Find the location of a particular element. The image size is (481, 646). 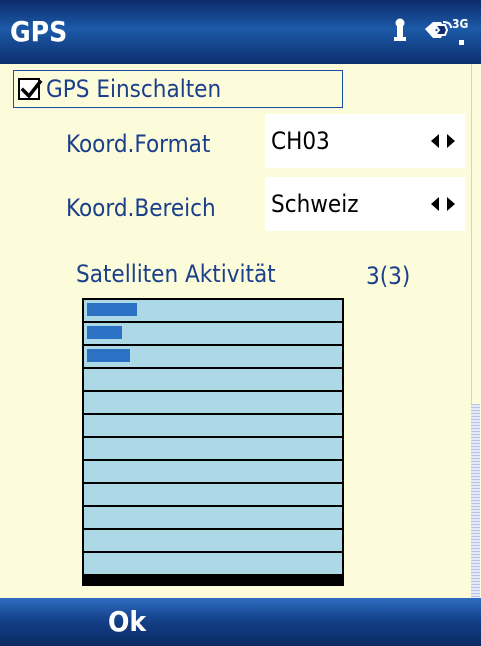

gps-enable-checkbox is located at coordinates (30, 89).